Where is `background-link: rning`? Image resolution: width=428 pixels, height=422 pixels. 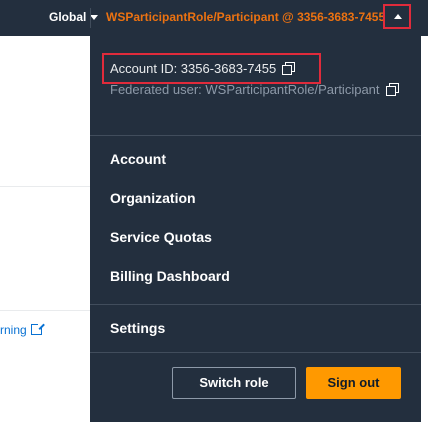
background-link: rning is located at coordinates (22, 330).